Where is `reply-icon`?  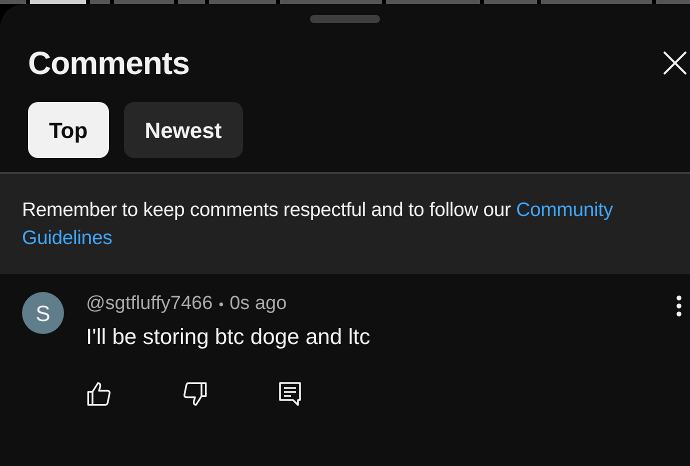 reply-icon is located at coordinates (290, 394).